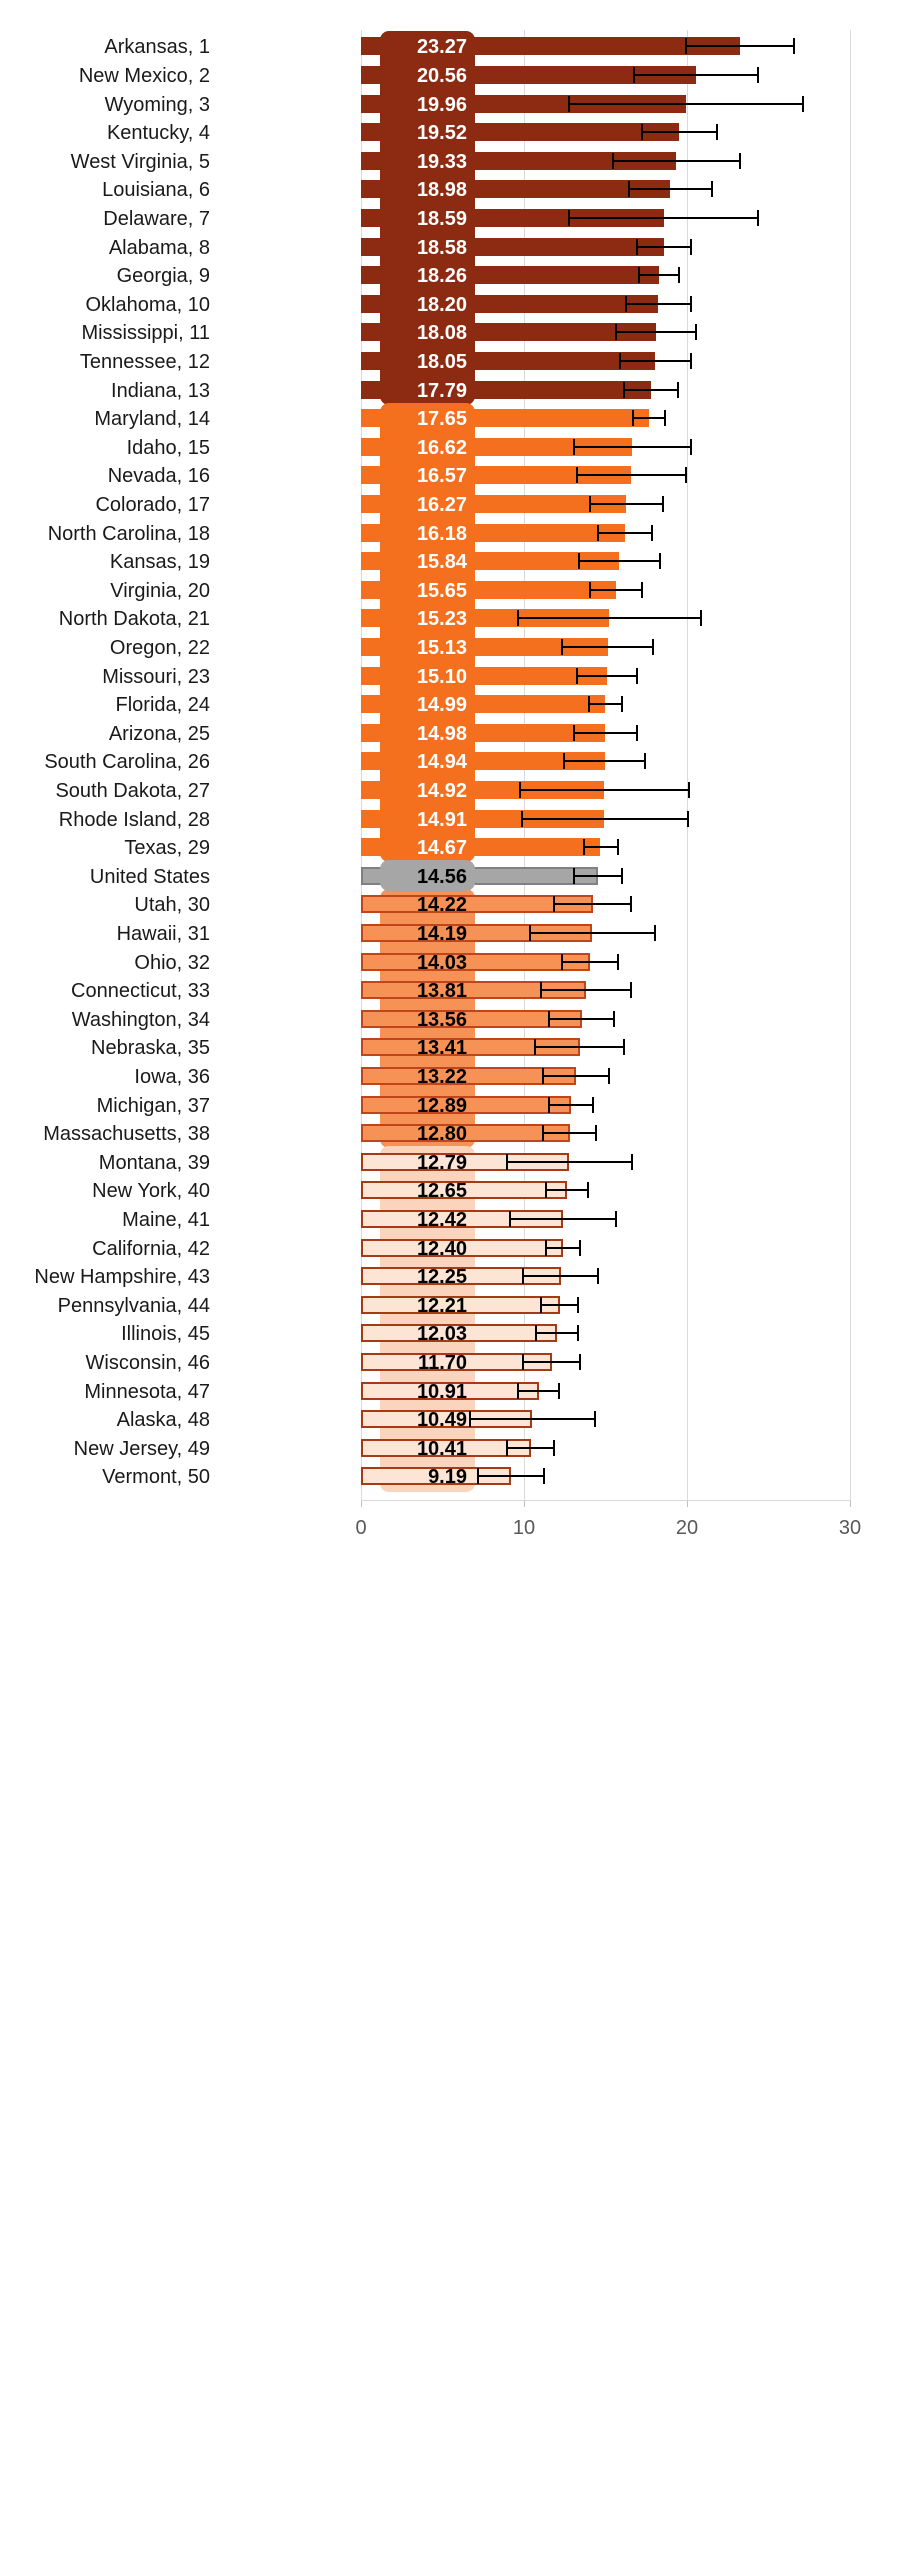  Describe the element at coordinates (156, 676) in the screenshot. I see `category-label: Missouri, 23` at that location.